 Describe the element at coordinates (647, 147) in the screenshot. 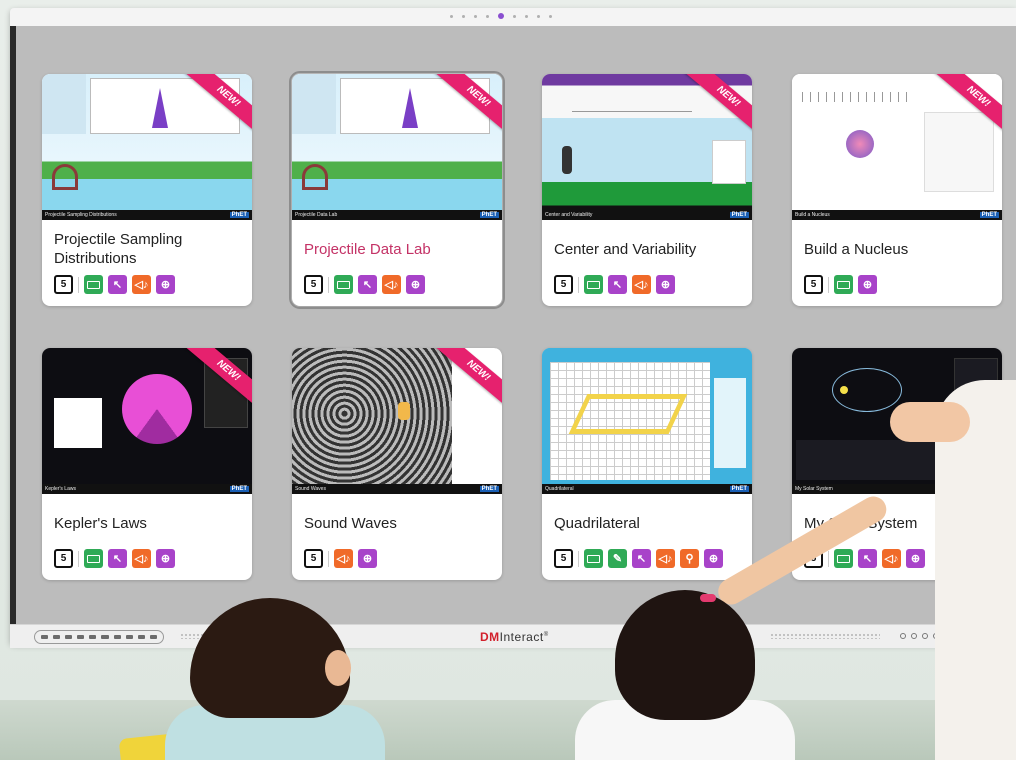

I see `simulation-thumbnail: Center and Variability PhET NEW!` at that location.